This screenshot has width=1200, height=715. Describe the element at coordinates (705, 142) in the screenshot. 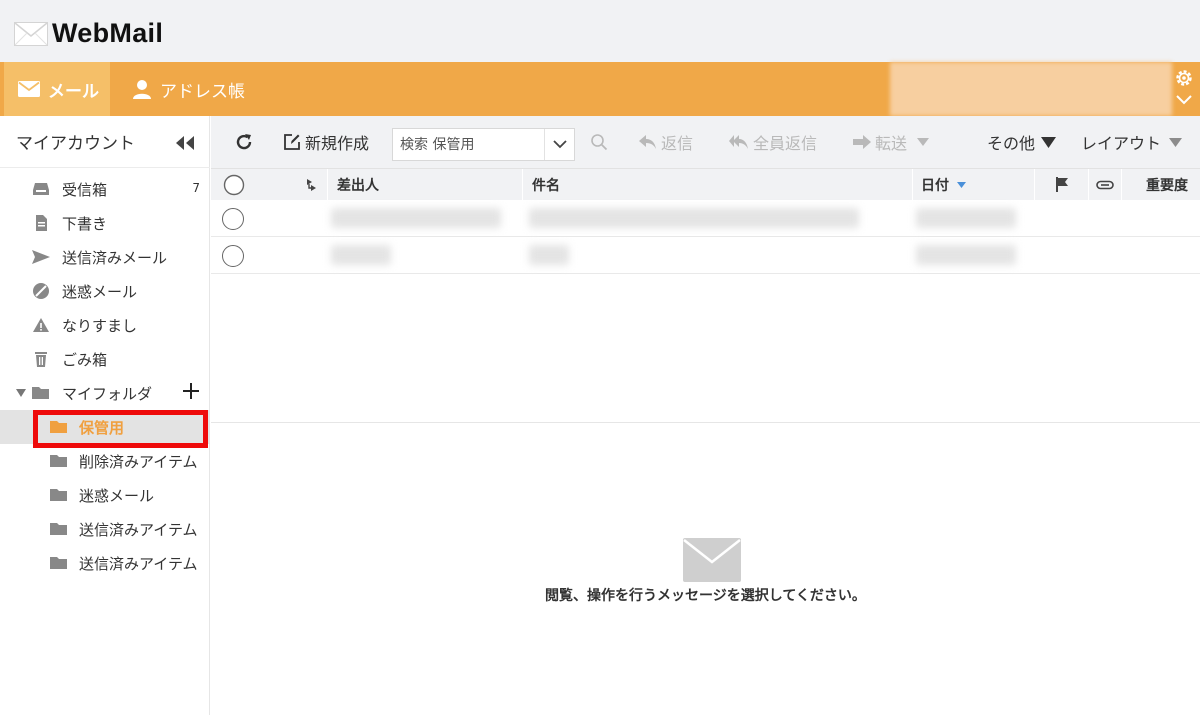

I see `toolbar: 新規作成 返信 全員返信 転送` at that location.